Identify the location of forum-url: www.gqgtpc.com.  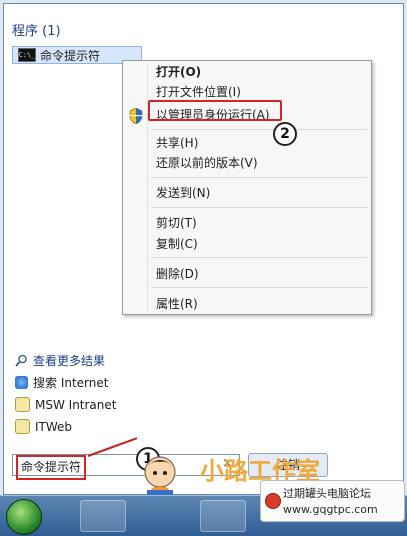
(330, 509).